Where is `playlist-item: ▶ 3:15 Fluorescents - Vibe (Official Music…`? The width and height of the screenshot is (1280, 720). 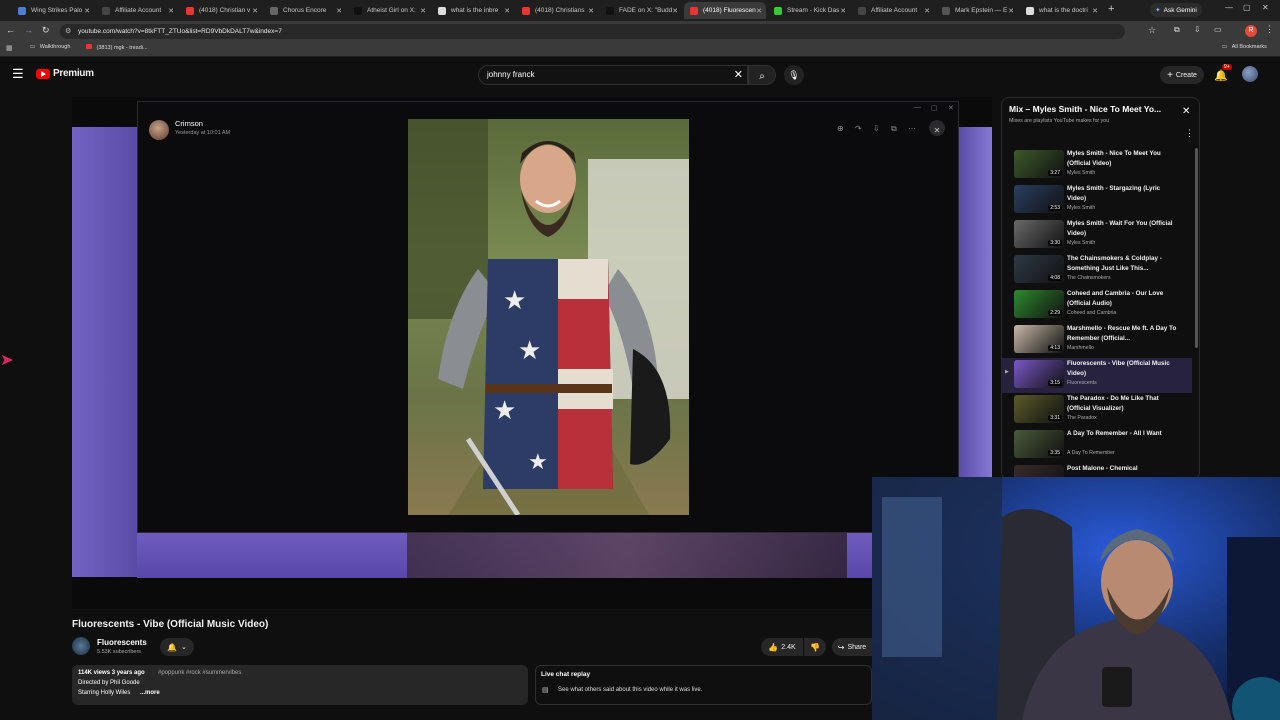
playlist-item: ▶ 3:15 Fluorescents - Vibe (Official Music… is located at coordinates (1097, 375).